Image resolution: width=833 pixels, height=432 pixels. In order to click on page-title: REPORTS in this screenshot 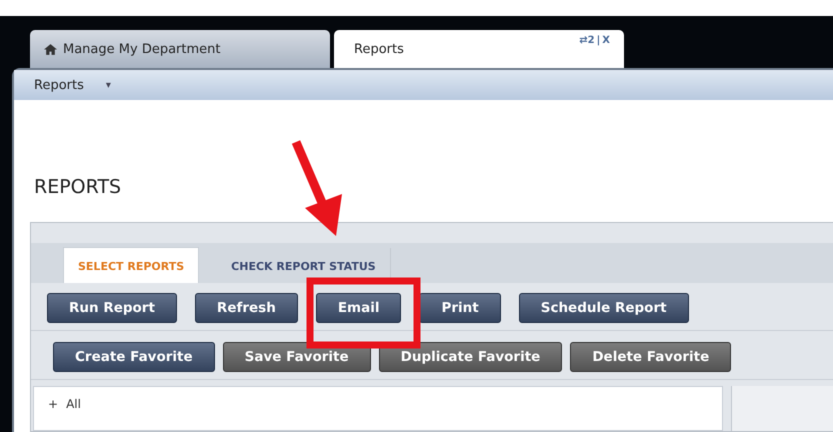, I will do `click(78, 187)`.